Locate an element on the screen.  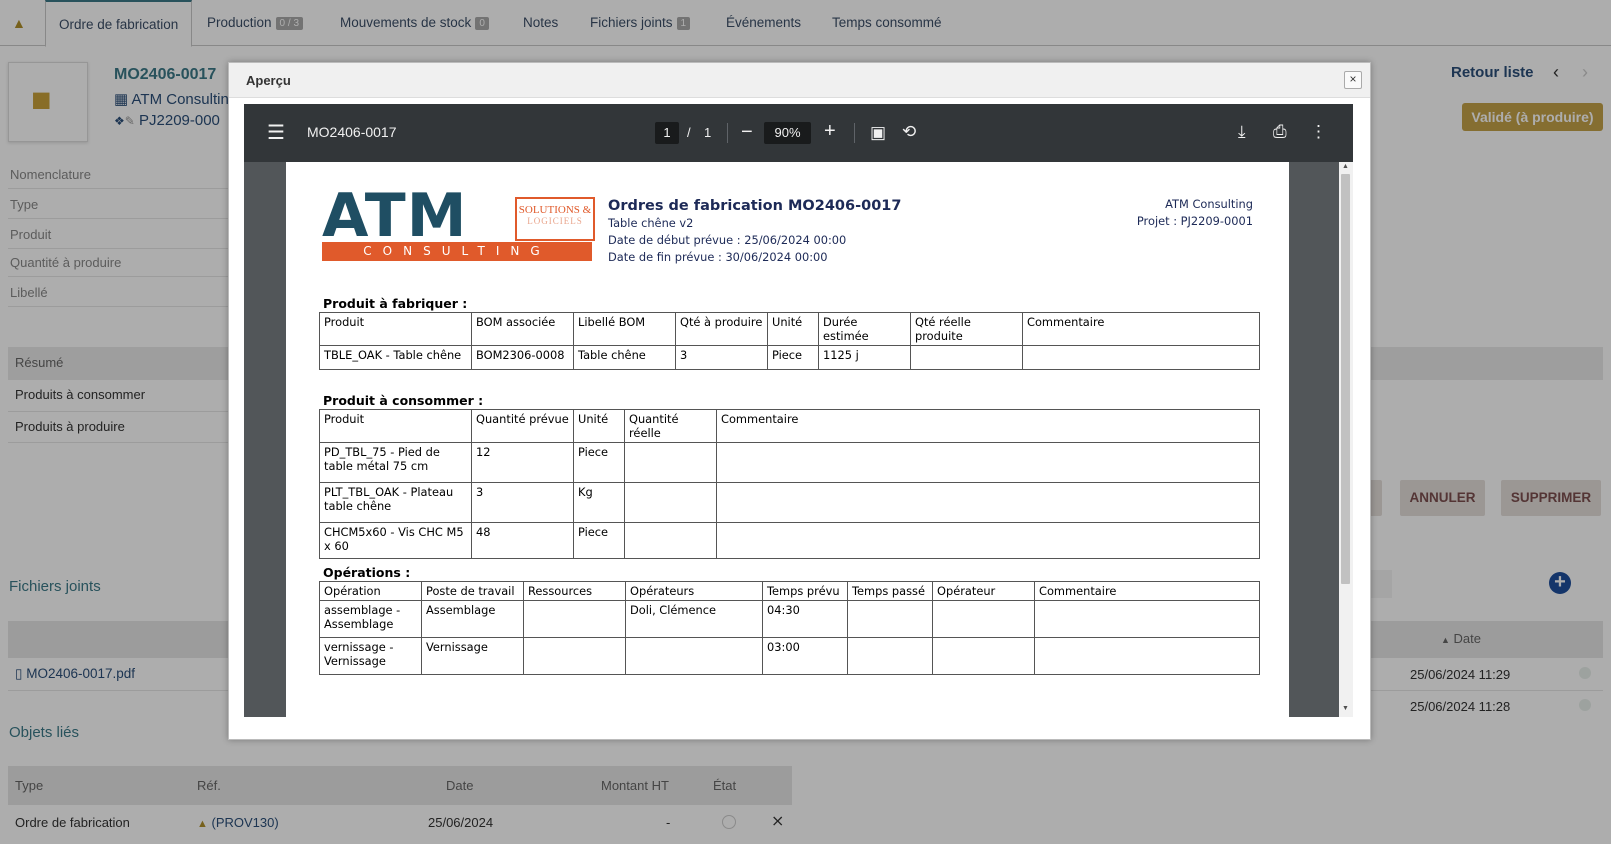
cell: CHCM5x60 - Vis CHC M5 x 60 is located at coordinates (395, 540).